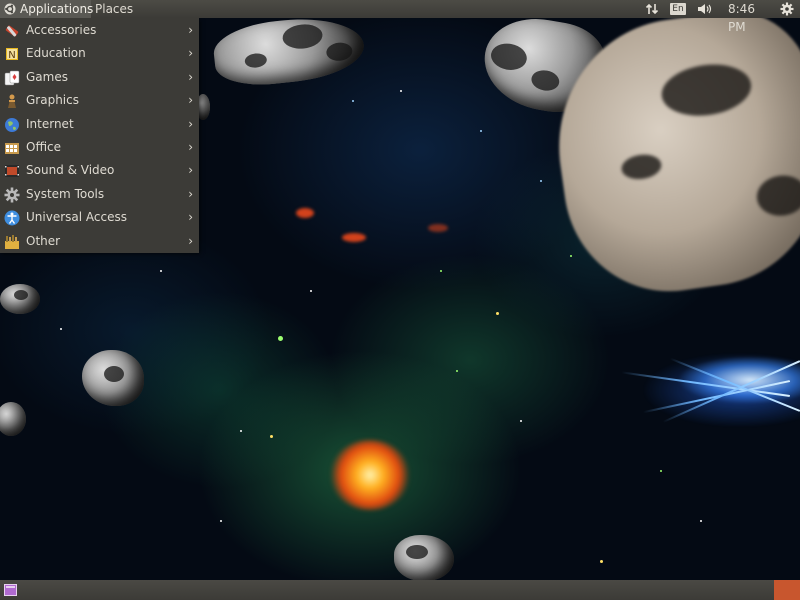  Describe the element at coordinates (705, 9) in the screenshot. I see `volume-icon` at that location.